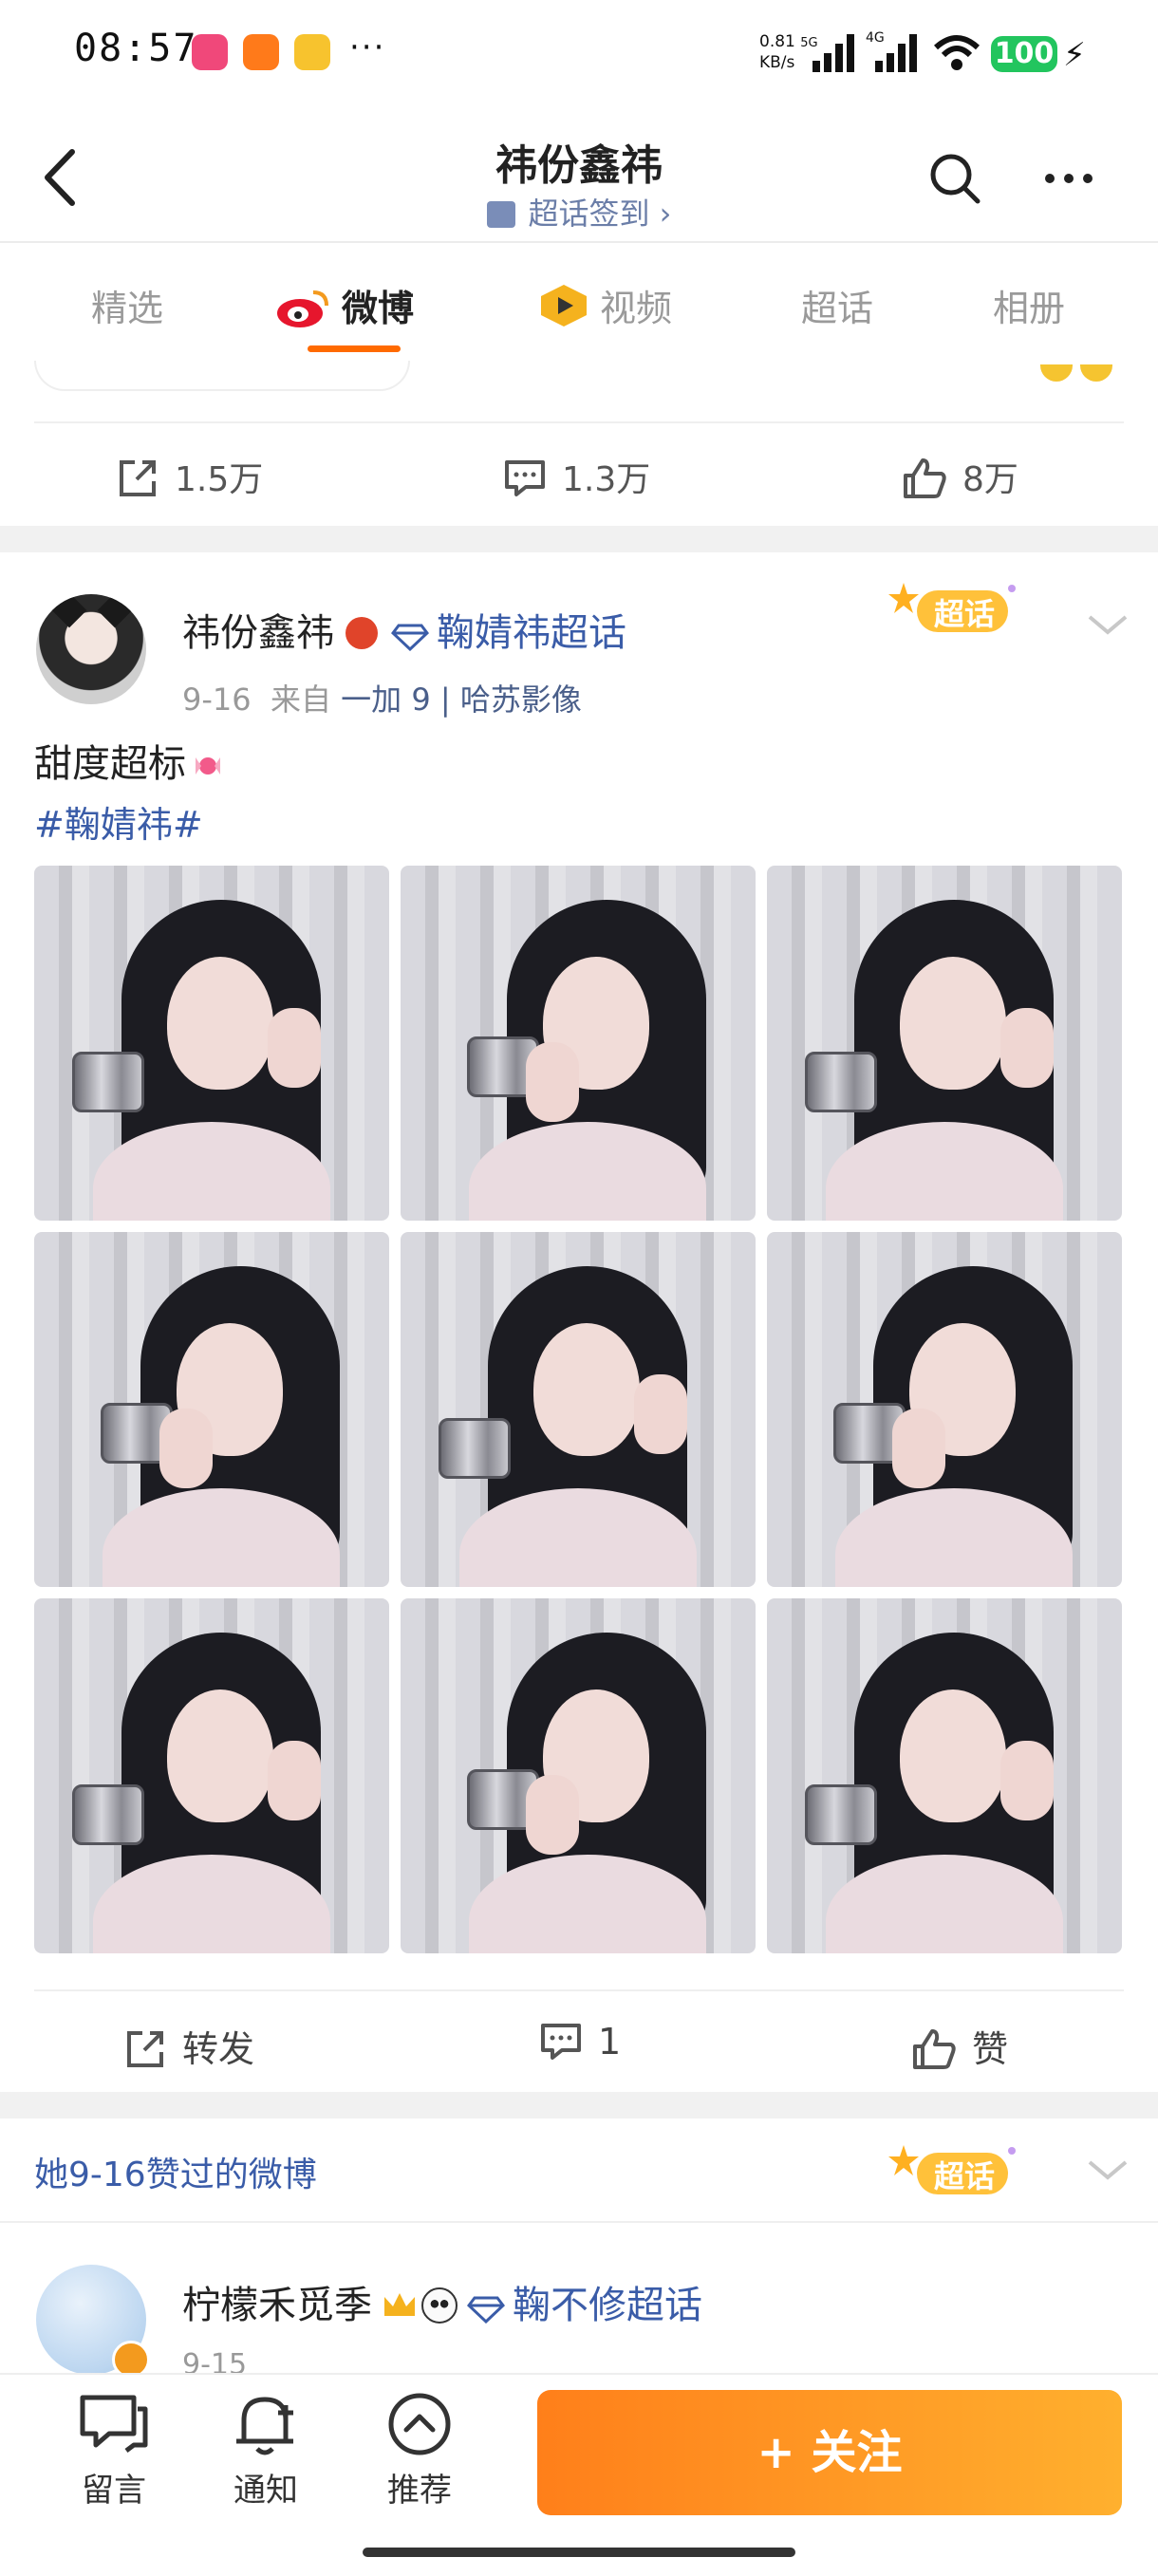  I want to click on more-notifications-icon: ···, so click(367, 47).